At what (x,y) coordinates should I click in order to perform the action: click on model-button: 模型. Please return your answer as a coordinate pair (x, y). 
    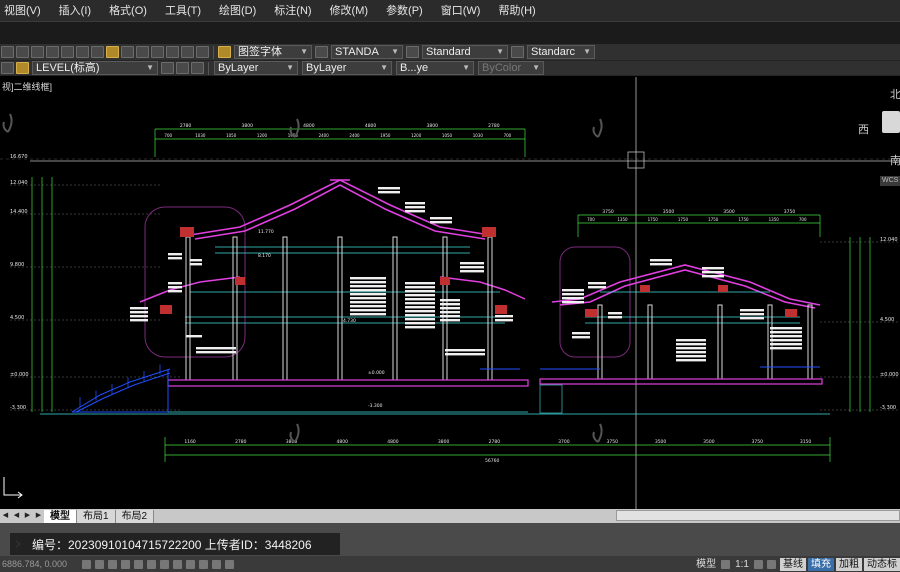
    Looking at the image, I should click on (706, 564).